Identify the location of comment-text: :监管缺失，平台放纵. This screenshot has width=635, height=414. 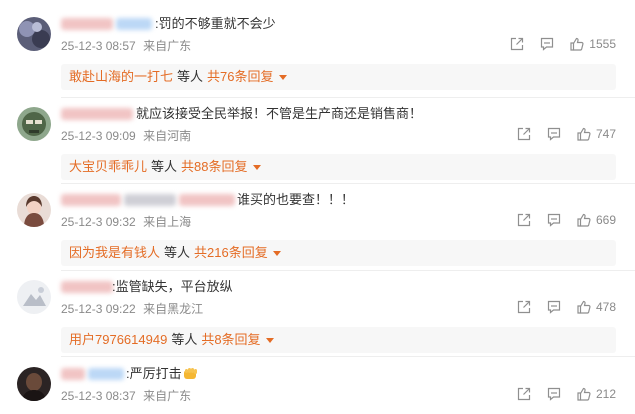
(172, 286).